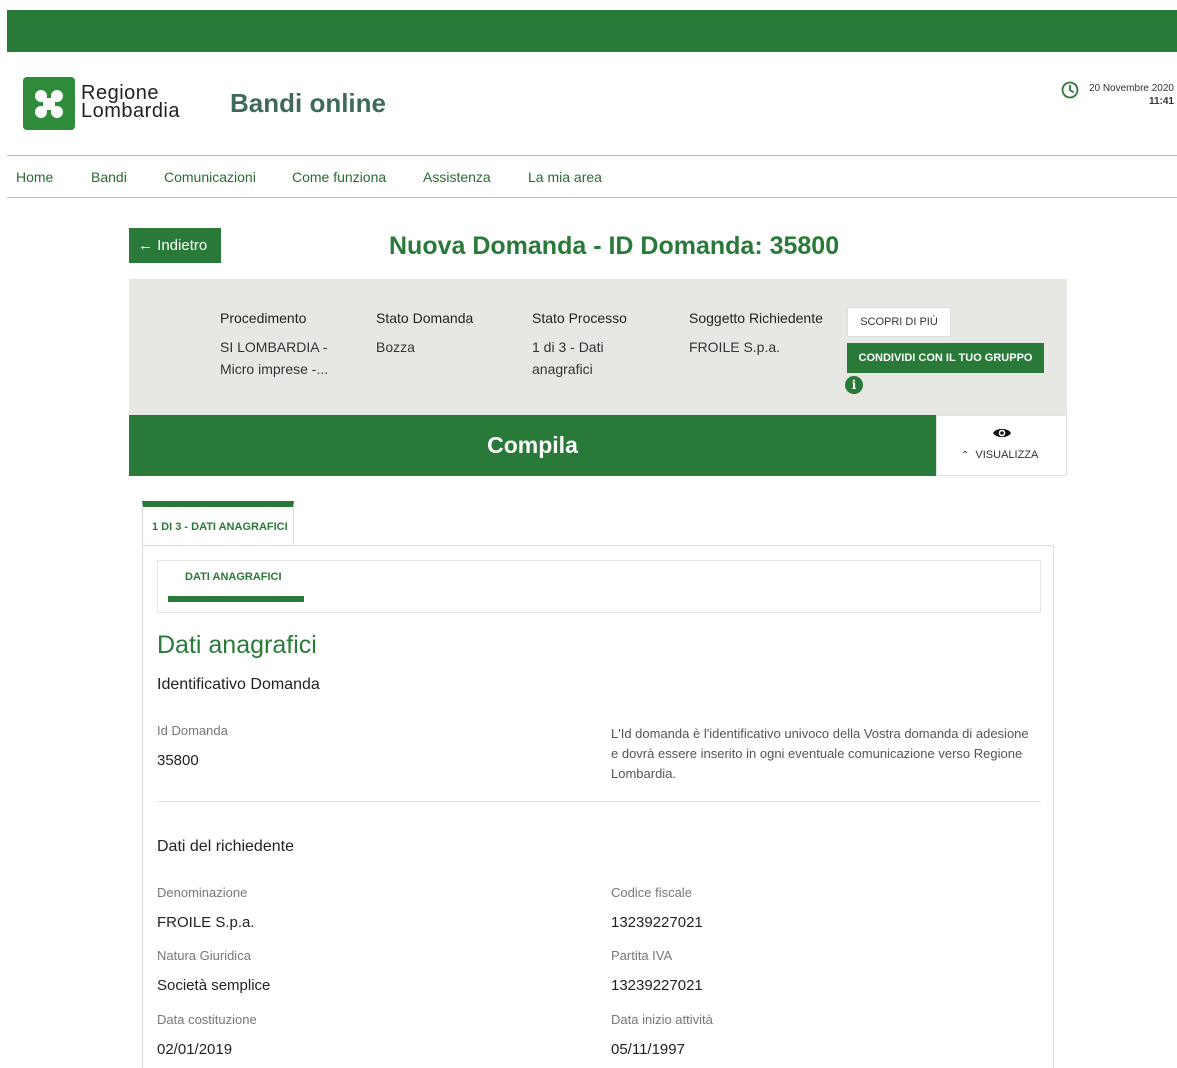  I want to click on nav-item-la-mia-area: La mia area, so click(565, 177).